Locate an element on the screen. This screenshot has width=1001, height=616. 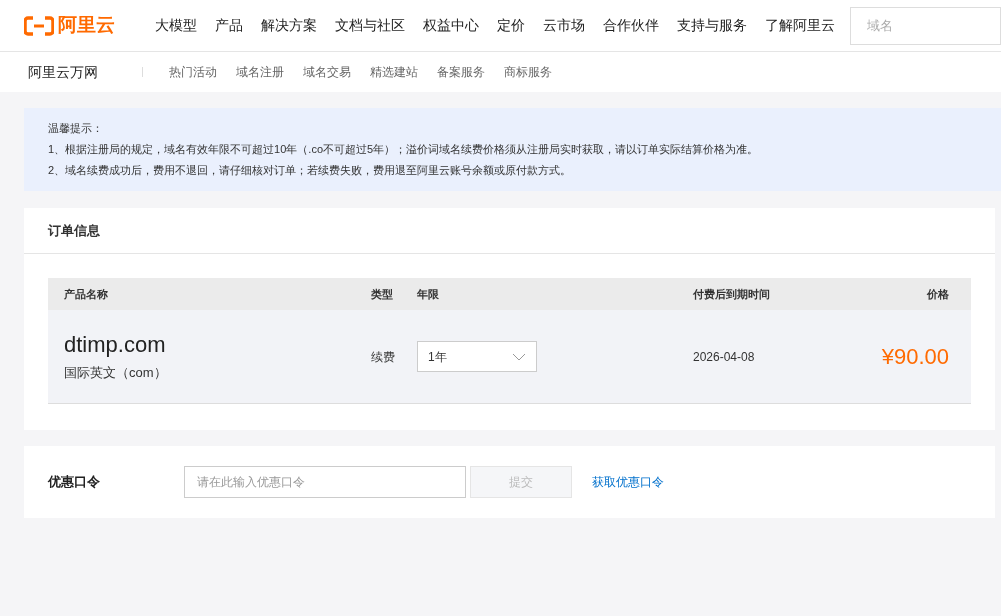
subnav-link: 域名交易 is located at coordinates (327, 72).